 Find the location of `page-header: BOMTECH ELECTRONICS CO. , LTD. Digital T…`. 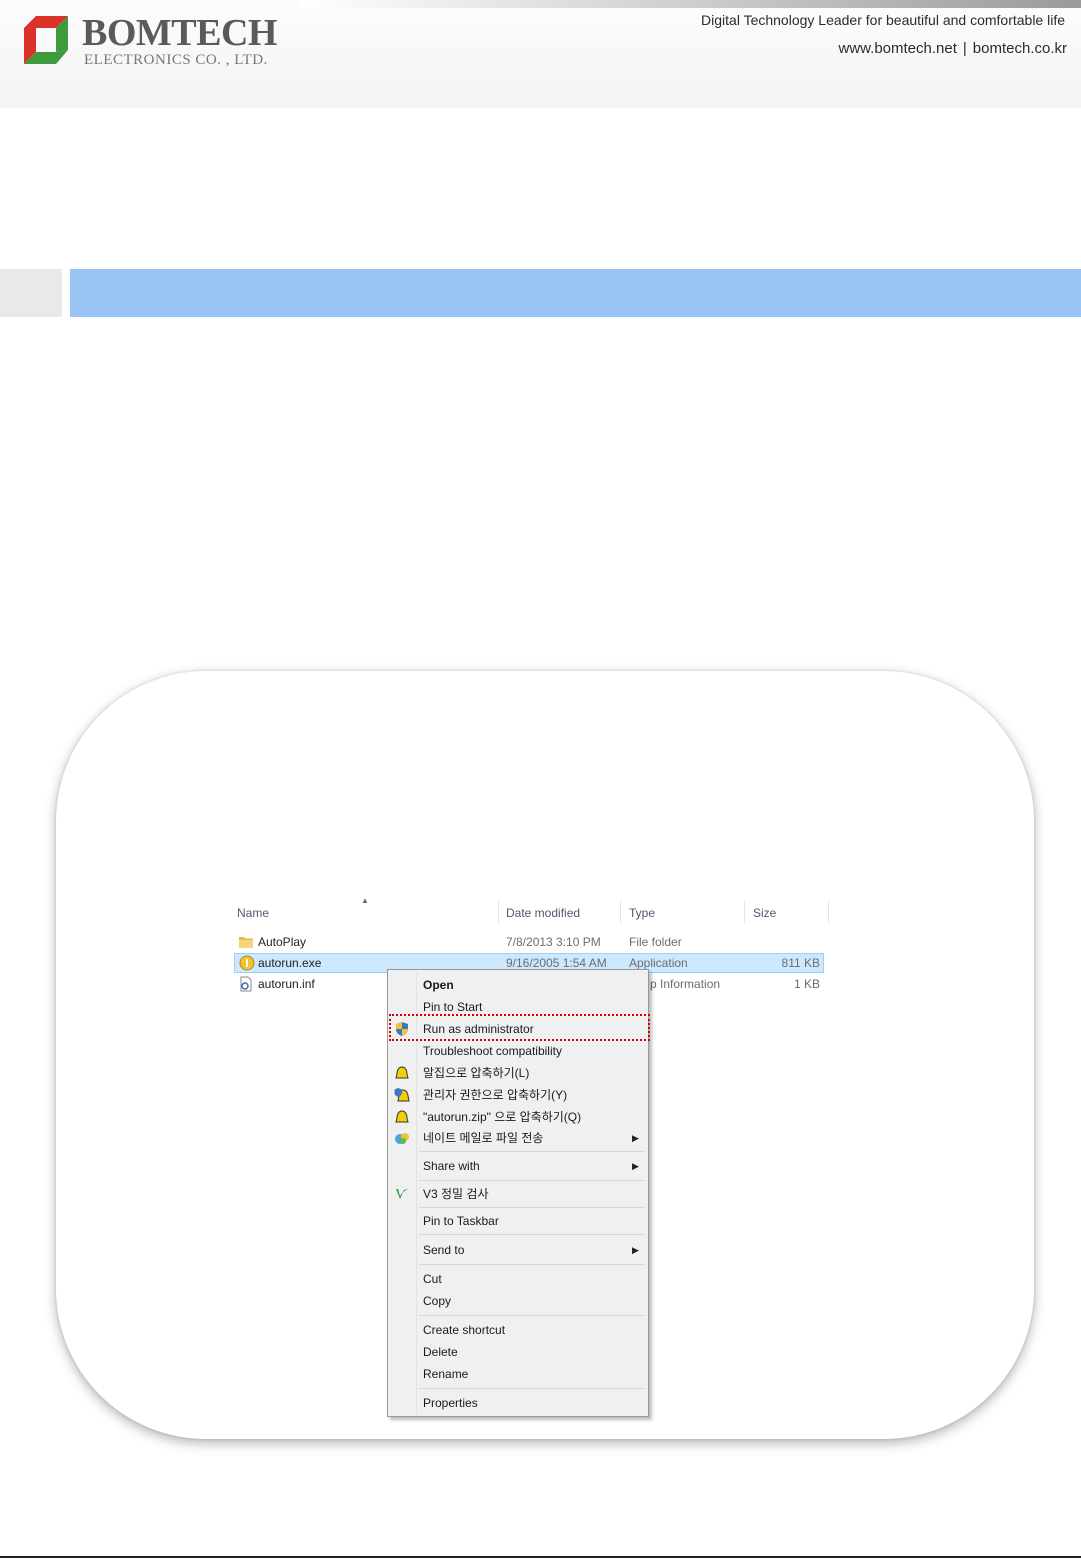

page-header: BOMTECH ELECTRONICS CO. , LTD. Digital T… is located at coordinates (540, 54).